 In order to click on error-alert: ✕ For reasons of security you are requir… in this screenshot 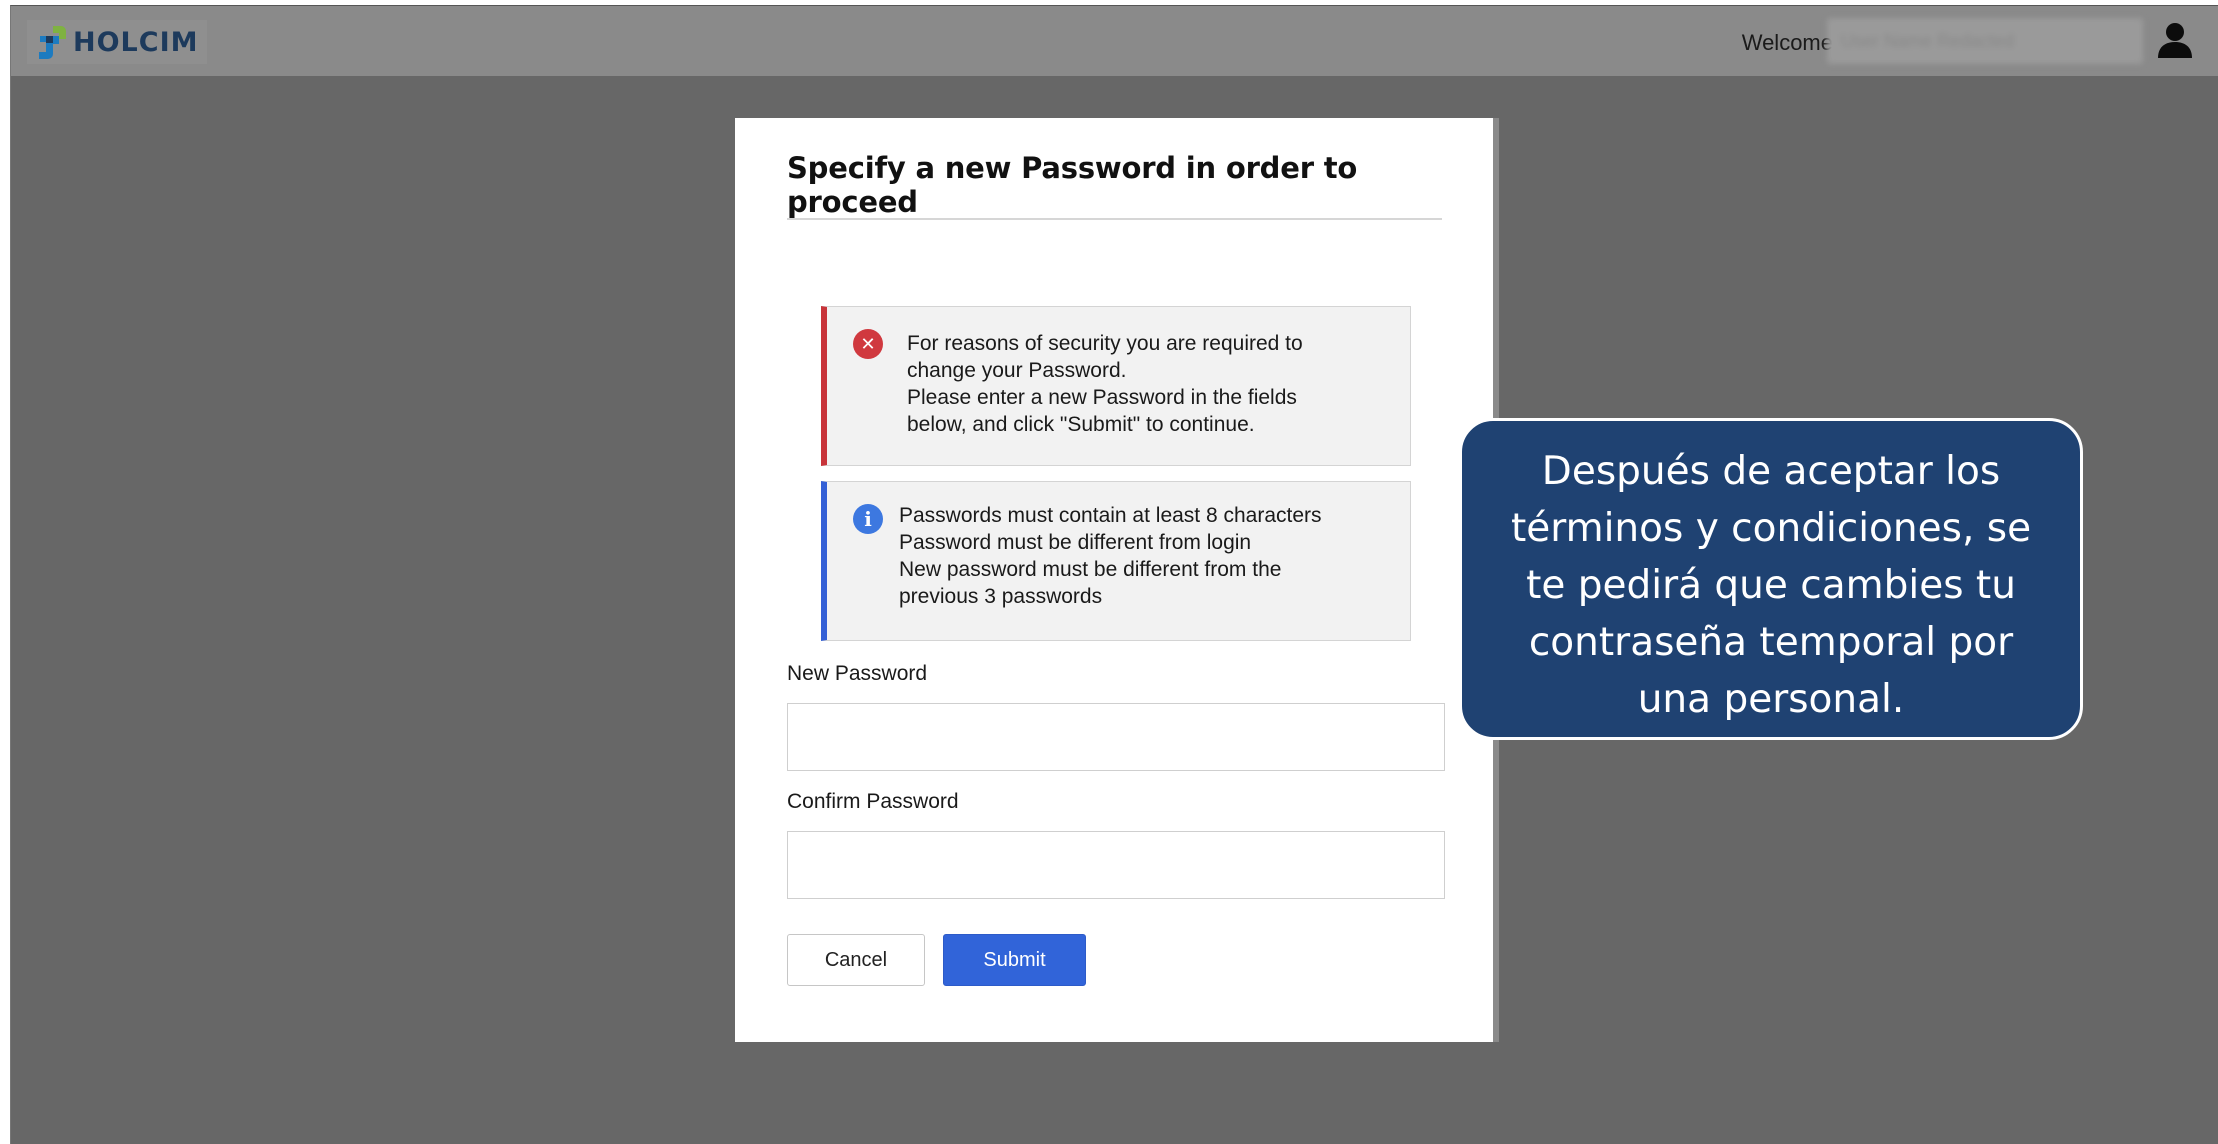, I will do `click(1116, 386)`.